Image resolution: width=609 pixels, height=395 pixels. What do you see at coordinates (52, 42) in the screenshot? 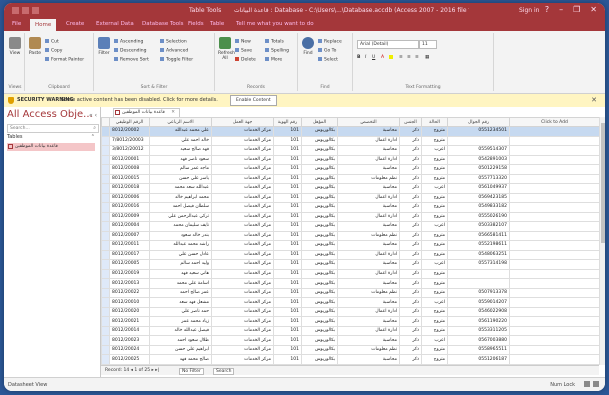
I see `cut-button: Cut` at bounding box center [52, 42].